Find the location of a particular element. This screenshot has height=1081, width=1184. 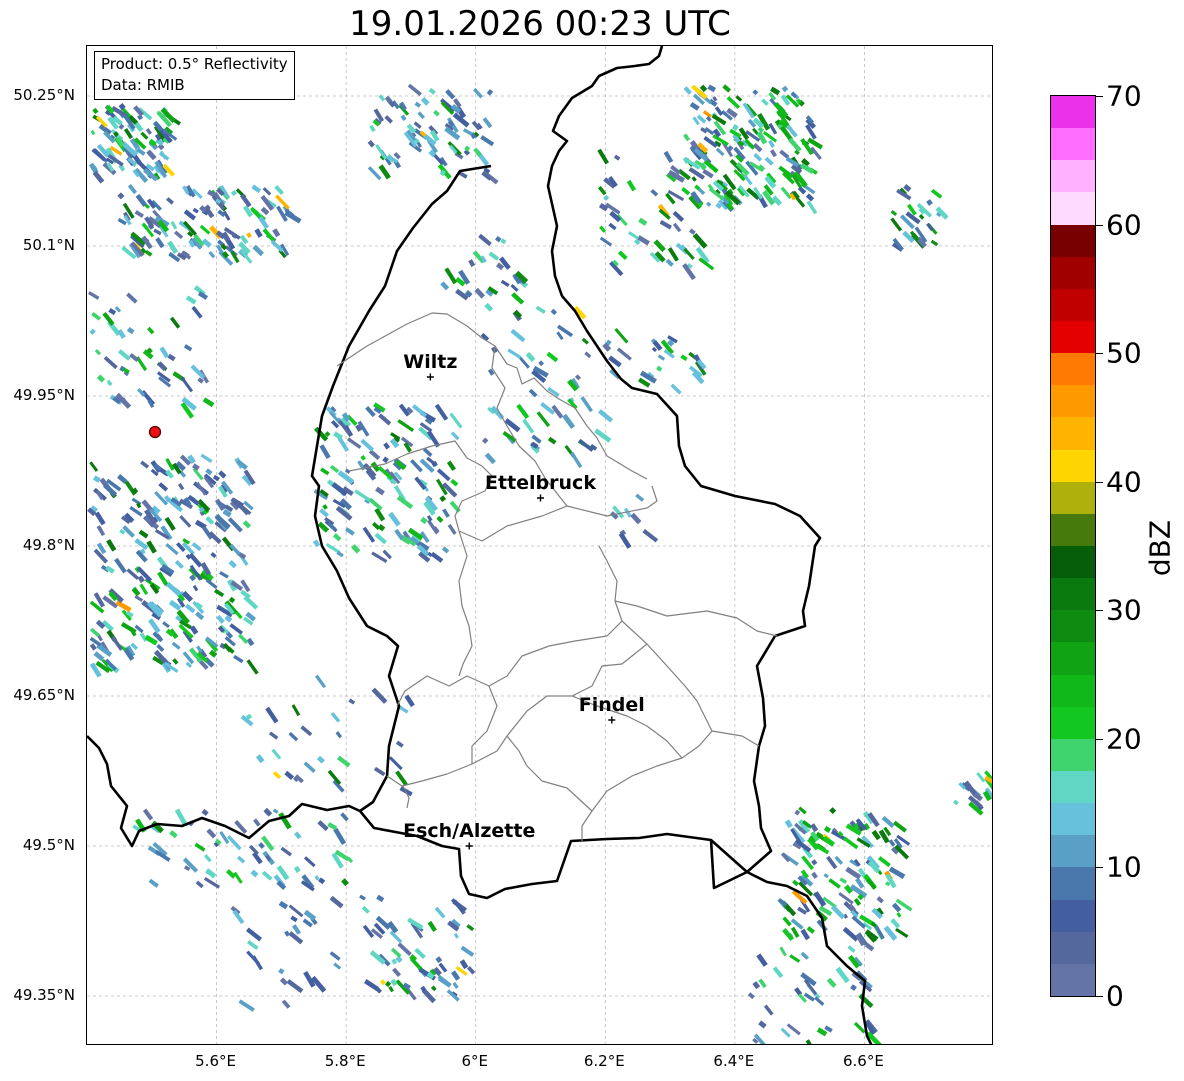

colorbar-tick-label: 10 is located at coordinates (1124, 867).